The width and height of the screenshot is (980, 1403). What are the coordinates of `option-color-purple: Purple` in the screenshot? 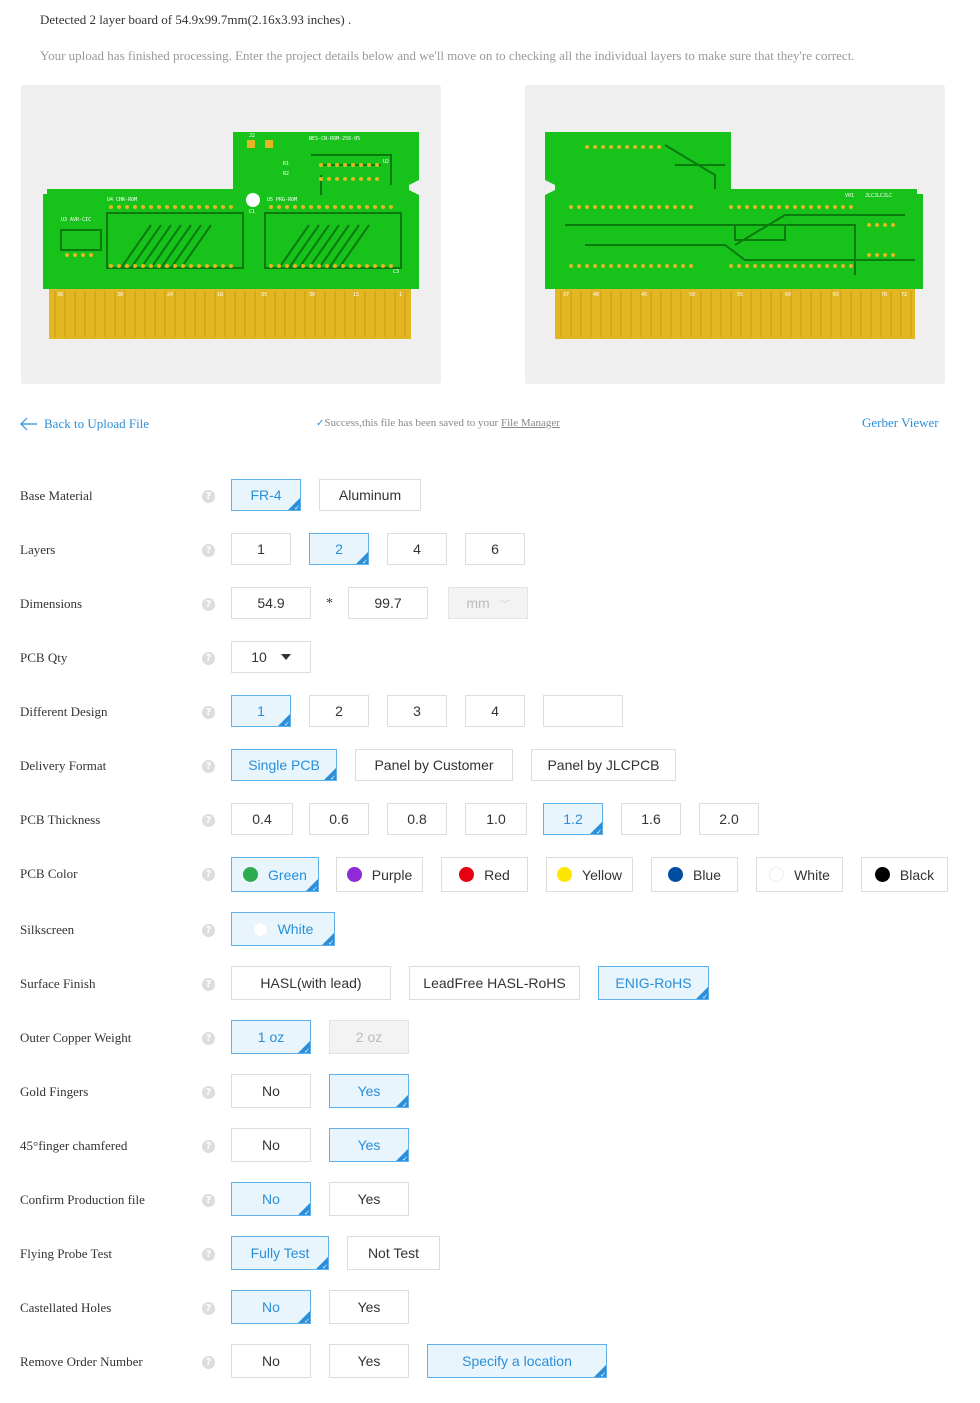 It's located at (379, 874).